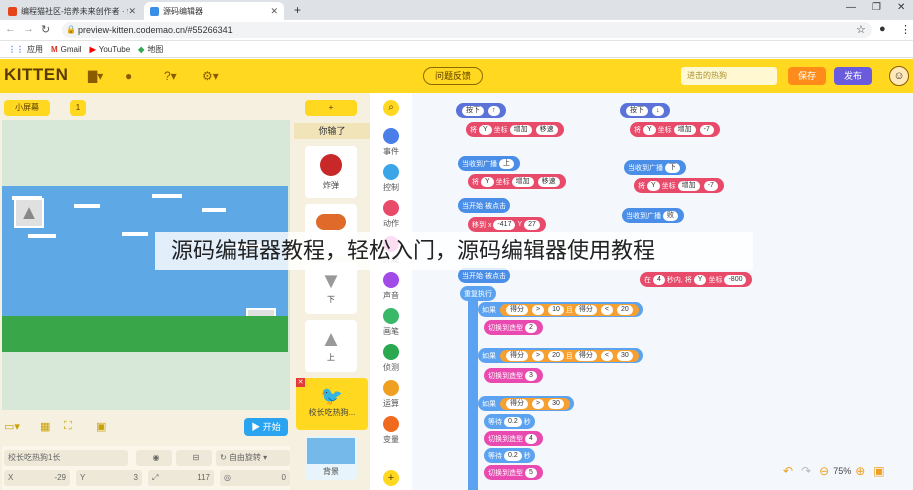 The image size is (913, 490). Describe the element at coordinates (391, 358) in the screenshot. I see `category-sensing: 侦测` at that location.